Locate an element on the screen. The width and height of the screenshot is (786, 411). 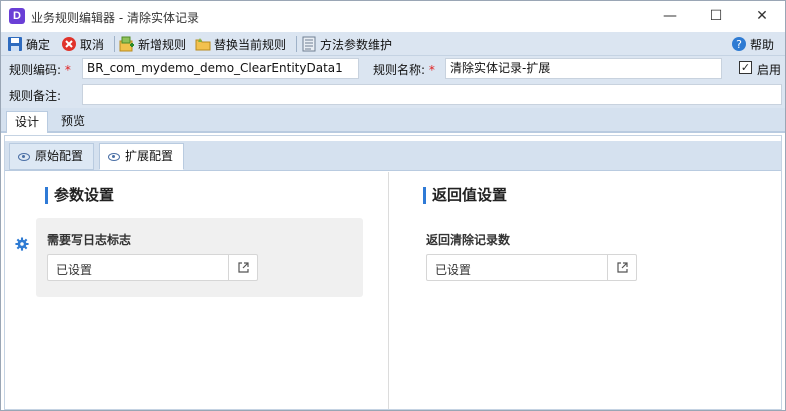
enable-checkbox: ✓ is located at coordinates (745, 67).